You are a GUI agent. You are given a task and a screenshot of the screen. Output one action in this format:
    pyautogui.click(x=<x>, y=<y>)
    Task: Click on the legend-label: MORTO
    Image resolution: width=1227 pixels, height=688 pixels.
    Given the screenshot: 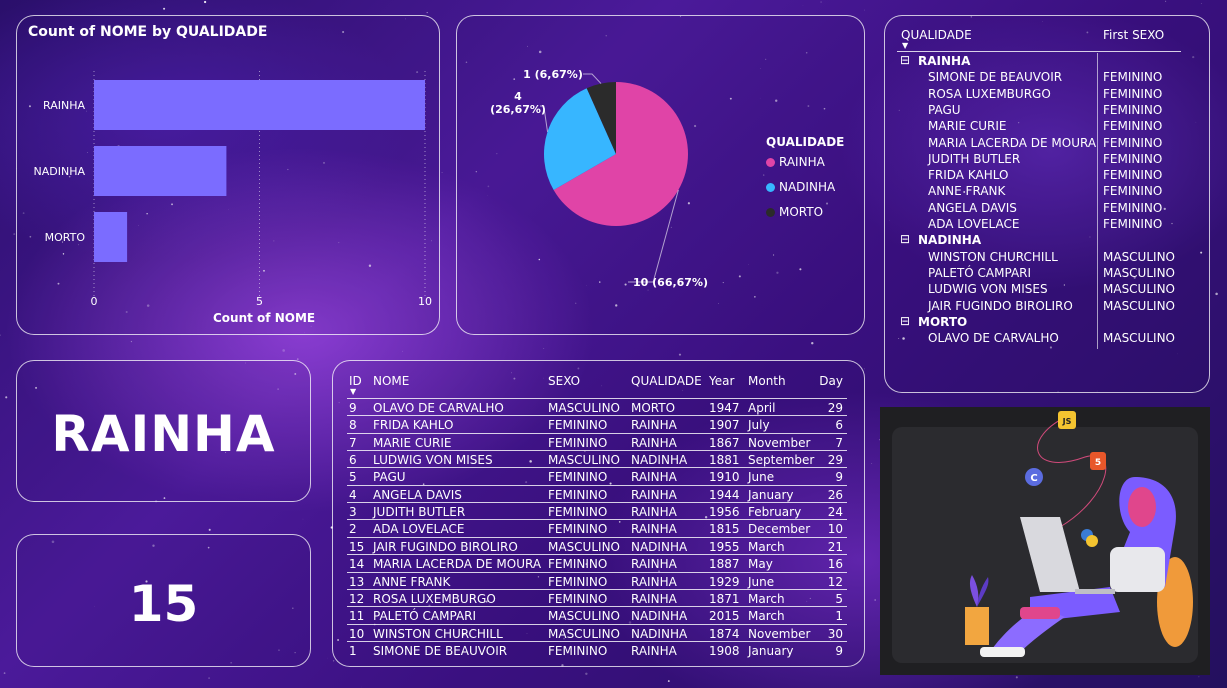 What is the action you would take?
    pyautogui.click(x=801, y=212)
    